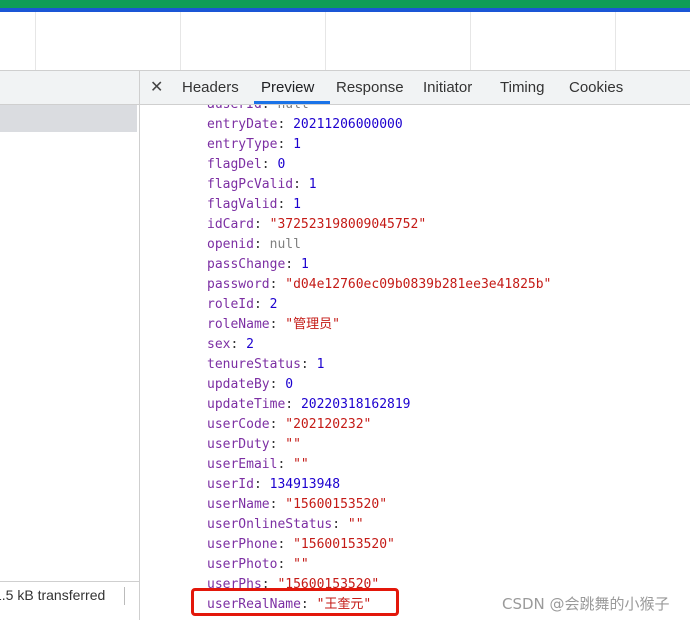 This screenshot has width=690, height=620. I want to click on tab-headers: Headers, so click(210, 87).